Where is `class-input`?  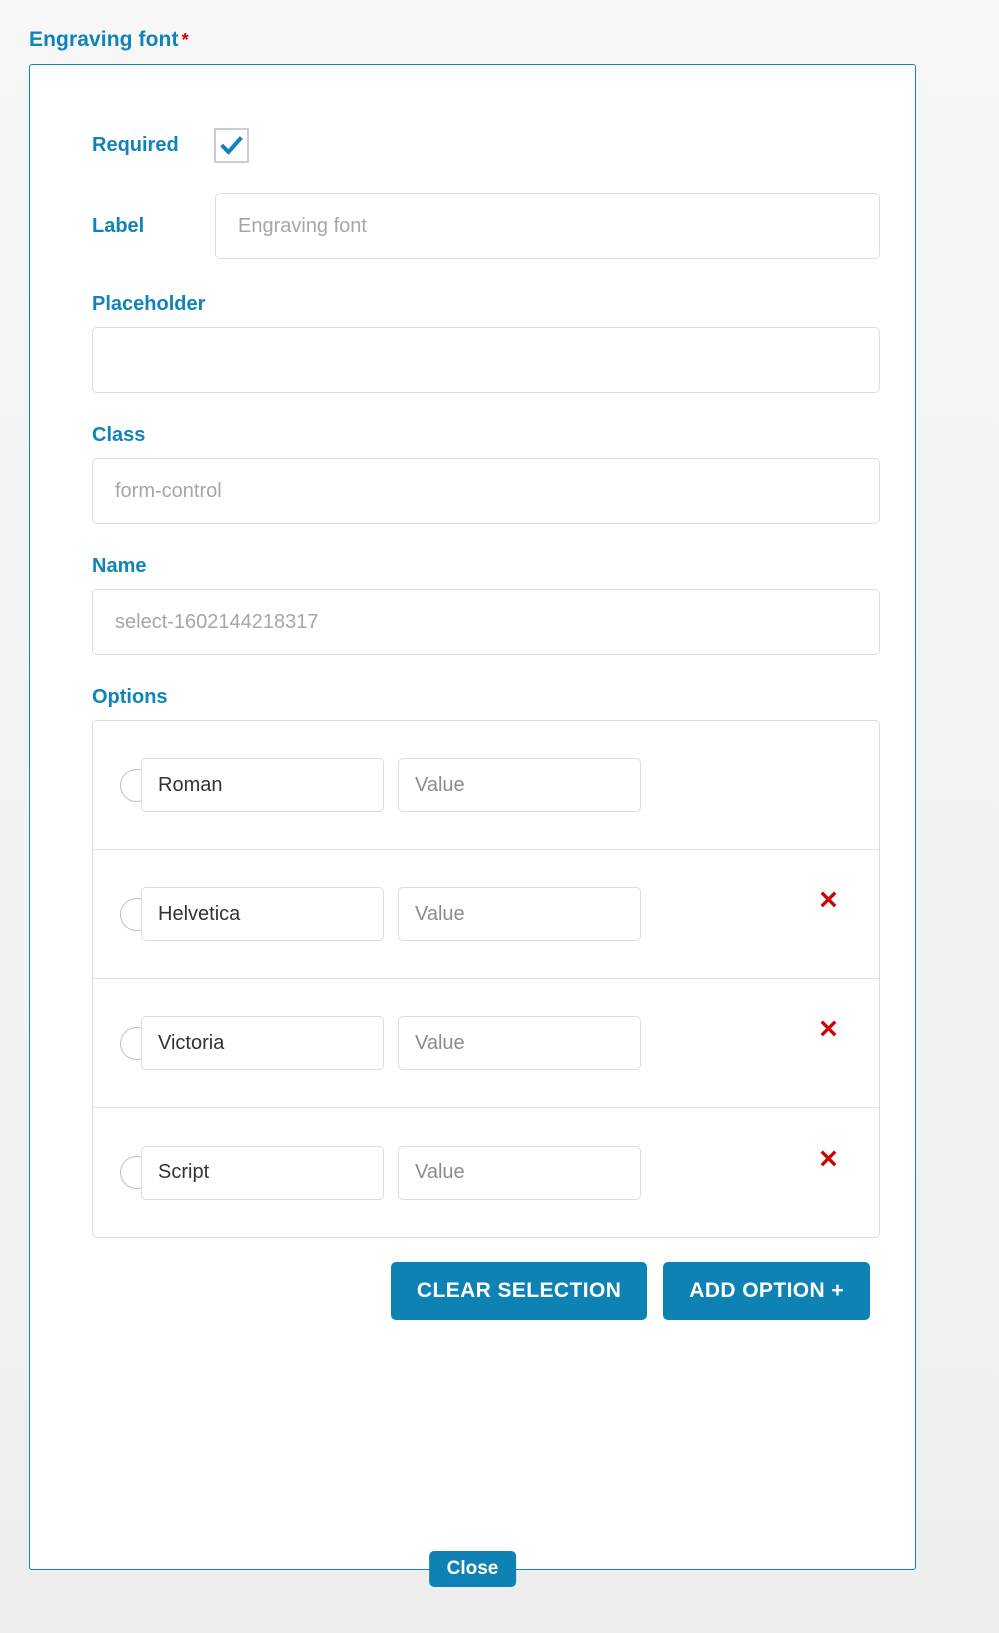 class-input is located at coordinates (486, 491).